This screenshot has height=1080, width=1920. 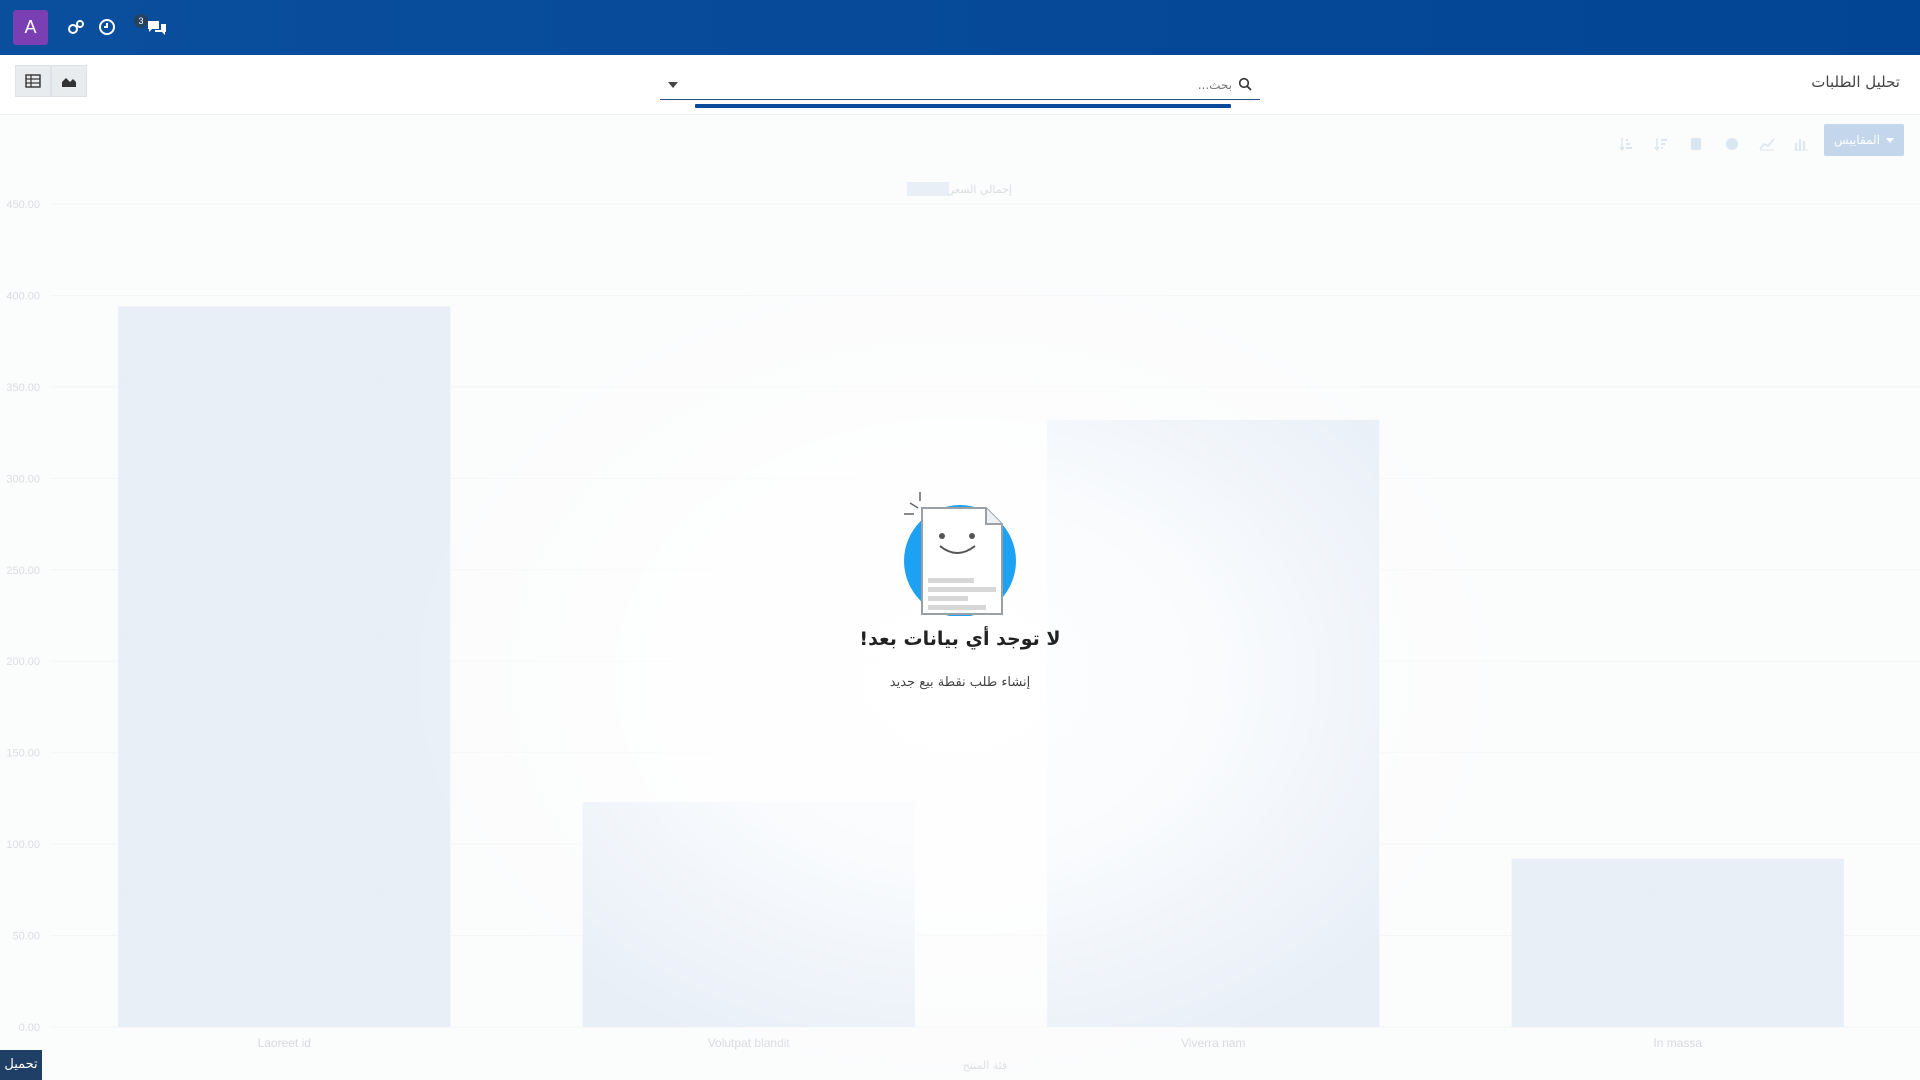 I want to click on messages-icon, so click(x=157, y=27).